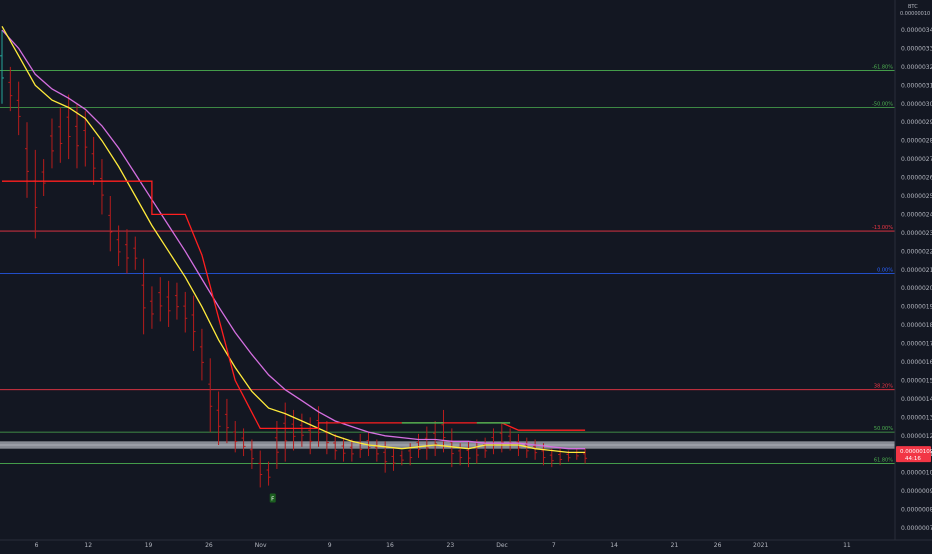 The width and height of the screenshot is (932, 554). What do you see at coordinates (916, 251) in the screenshot?
I see `y-tick-label: 0.00000220` at bounding box center [916, 251].